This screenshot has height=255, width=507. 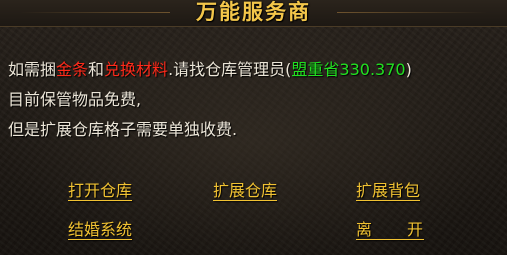 I want to click on dialog-title: 万能服务商, so click(x=253, y=12).